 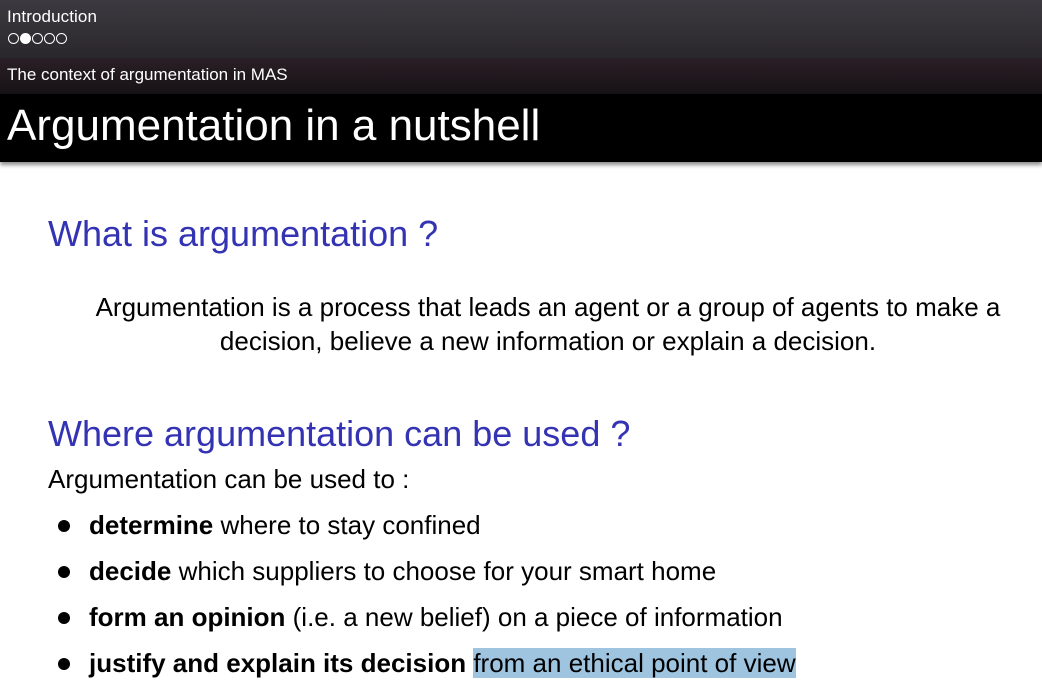 What do you see at coordinates (243, 233) in the screenshot?
I see `block-title-what: What is argumentation ?` at bounding box center [243, 233].